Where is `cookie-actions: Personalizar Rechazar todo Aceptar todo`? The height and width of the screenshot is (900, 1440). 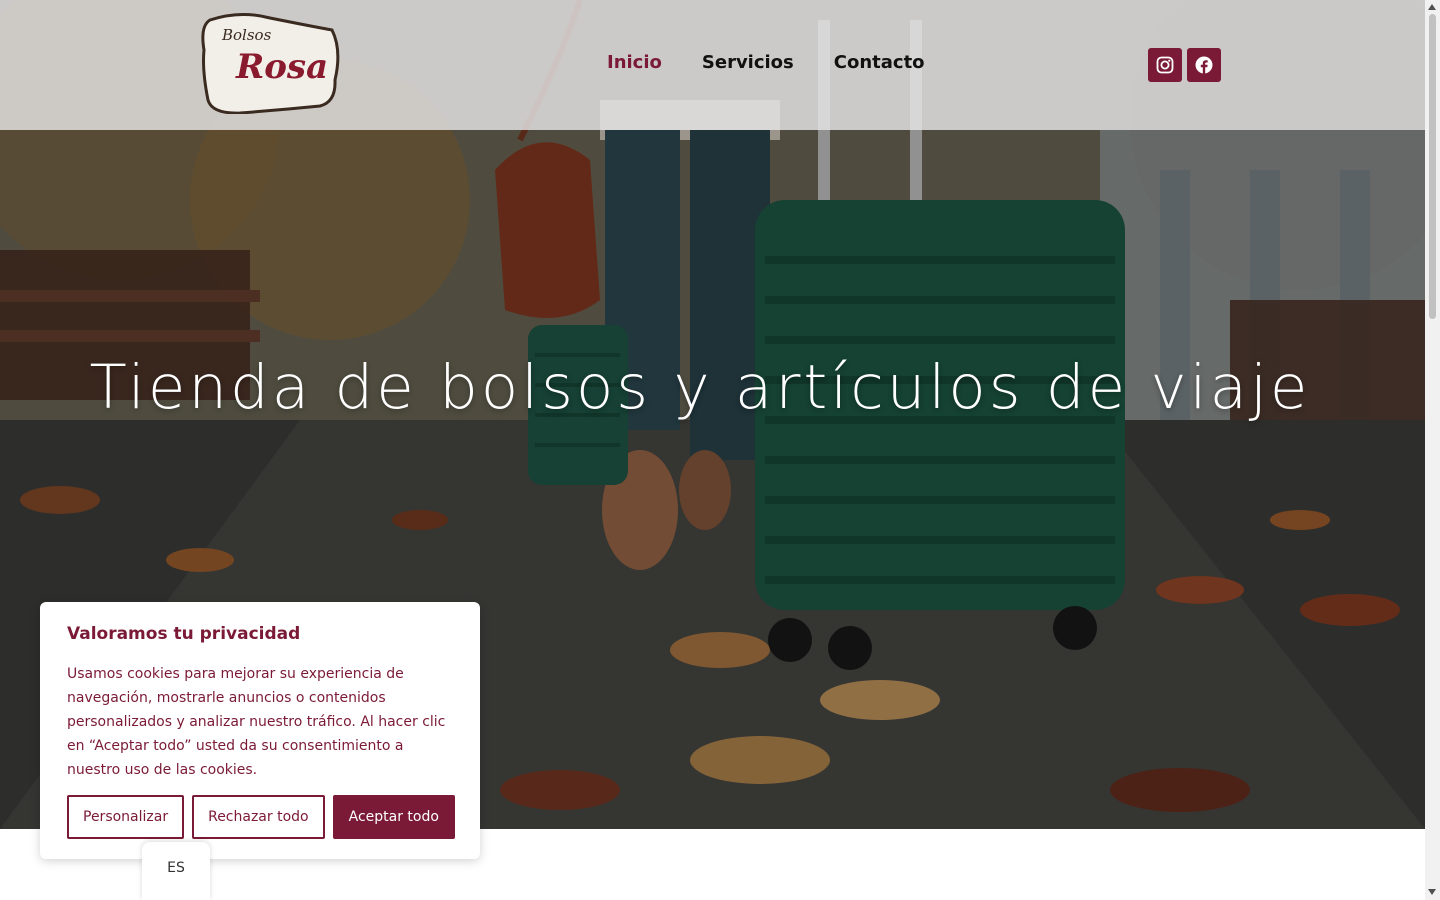
cookie-actions: Personalizar Rechazar todo Aceptar todo is located at coordinates (261, 817).